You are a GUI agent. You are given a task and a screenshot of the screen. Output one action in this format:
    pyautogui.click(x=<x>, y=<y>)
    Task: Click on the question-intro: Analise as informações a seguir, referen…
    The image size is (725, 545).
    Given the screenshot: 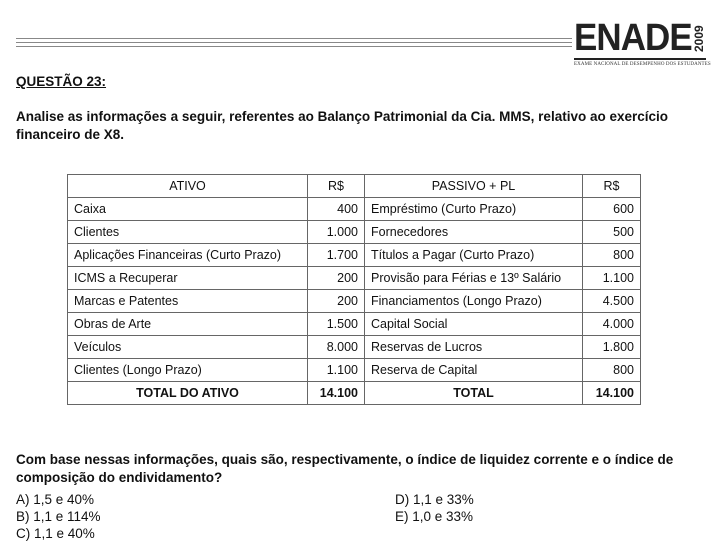 What is the action you would take?
    pyautogui.click(x=342, y=125)
    